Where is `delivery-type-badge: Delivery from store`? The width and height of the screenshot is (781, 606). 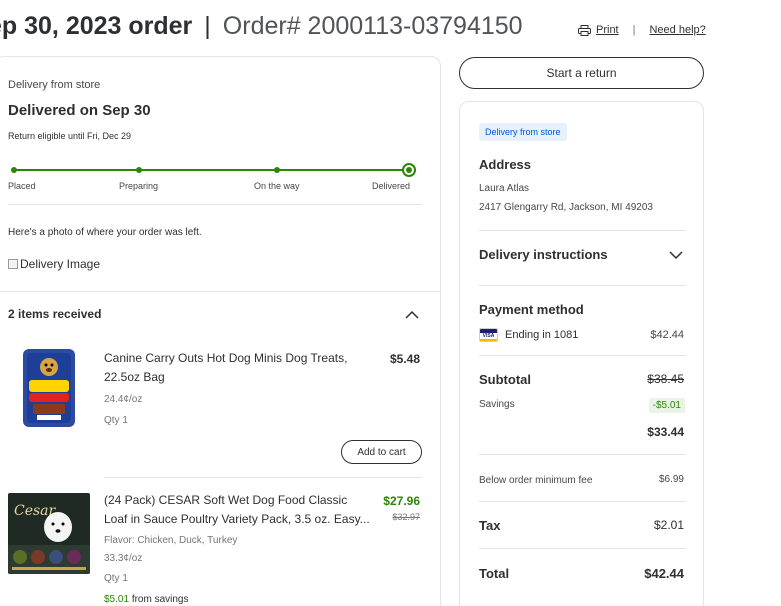 delivery-type-badge: Delivery from store is located at coordinates (523, 132).